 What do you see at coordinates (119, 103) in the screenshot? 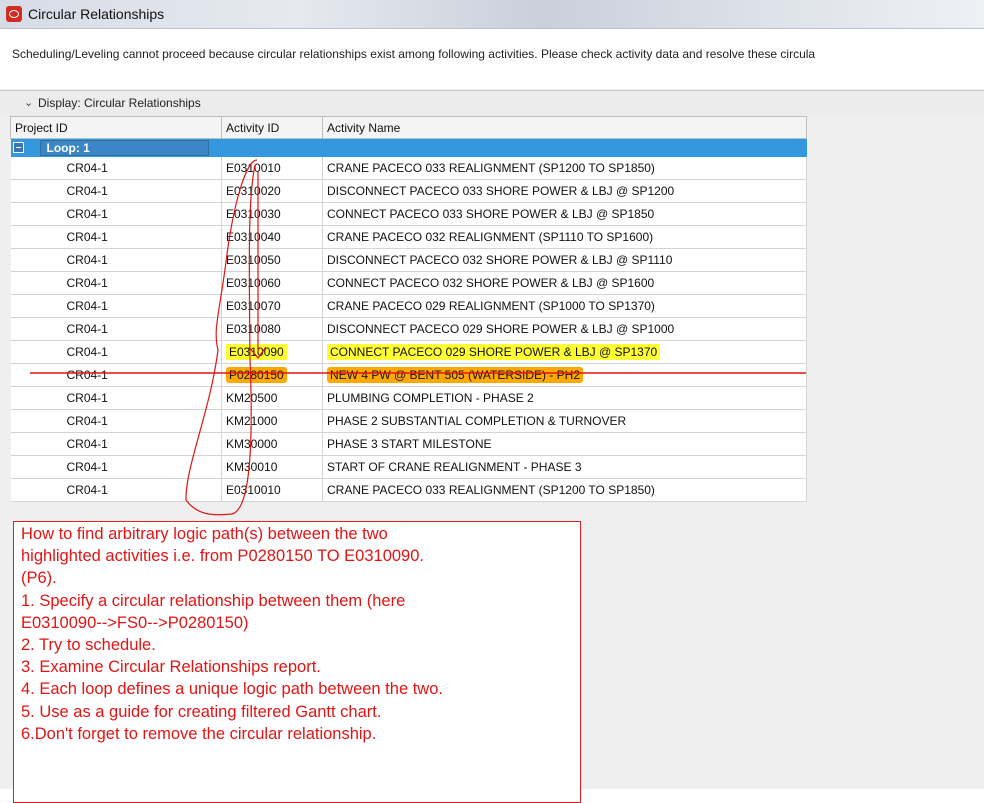
I see `display-menu-label: Display: Circular Relationships` at bounding box center [119, 103].